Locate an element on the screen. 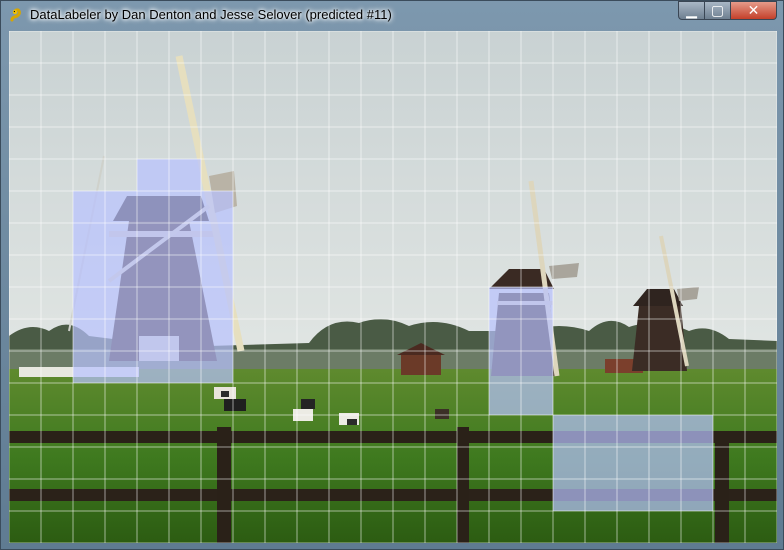  snake-app-icon is located at coordinates (17, 15).